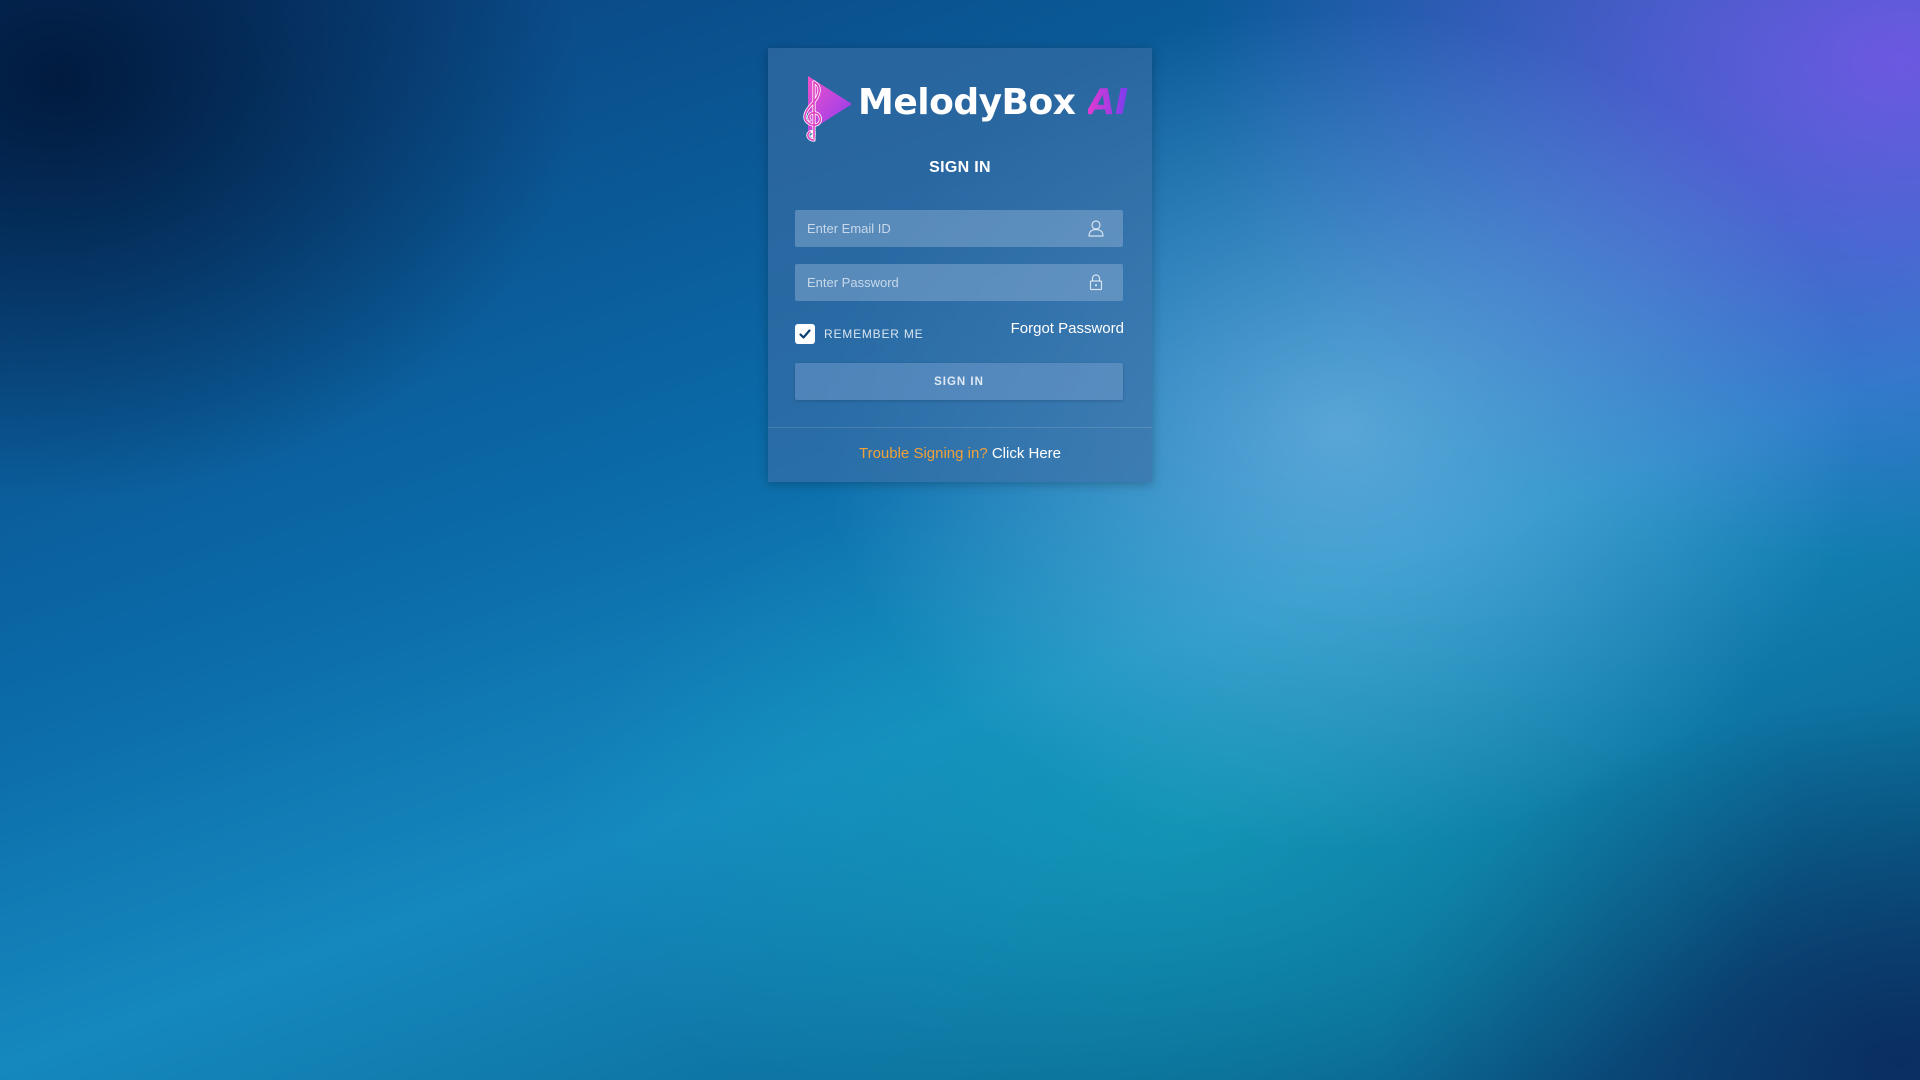 This screenshot has height=1080, width=1920. I want to click on remember-me-checkbox, so click(805, 334).